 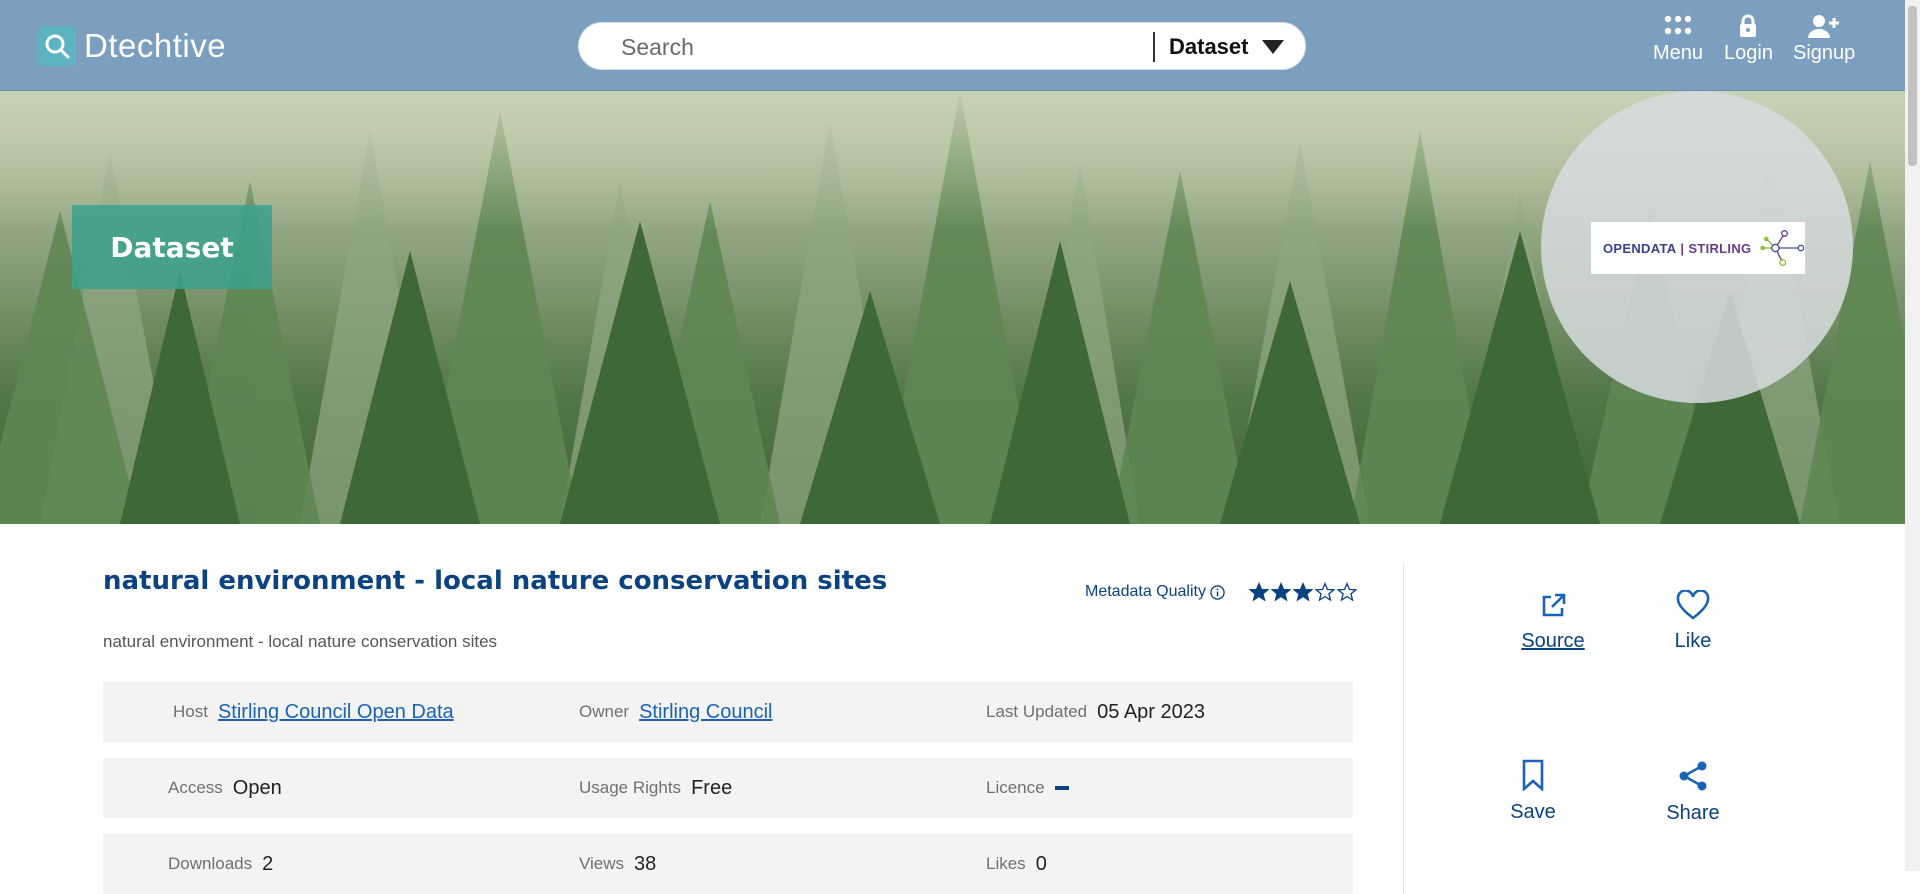 I want to click on last-updated-value: 05 Apr 2023, so click(x=1151, y=711).